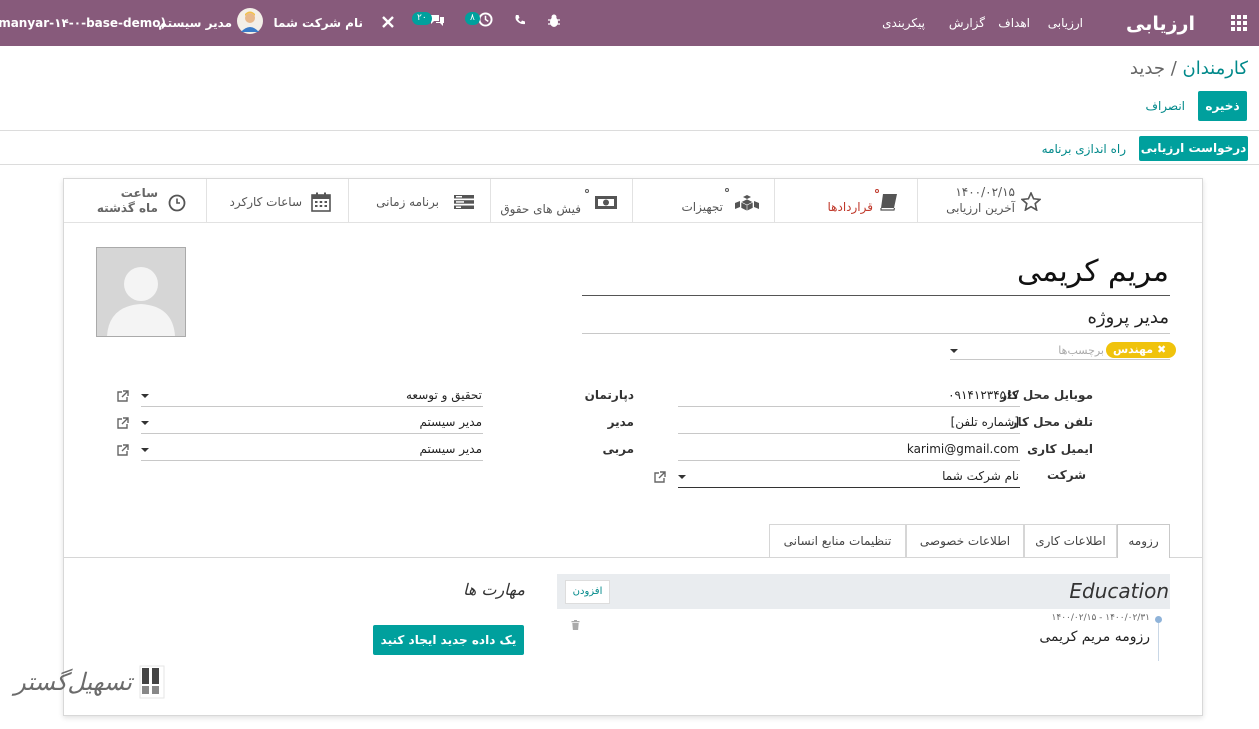 This screenshot has width=1259, height=729. I want to click on work-mobile-input, so click(849, 406).